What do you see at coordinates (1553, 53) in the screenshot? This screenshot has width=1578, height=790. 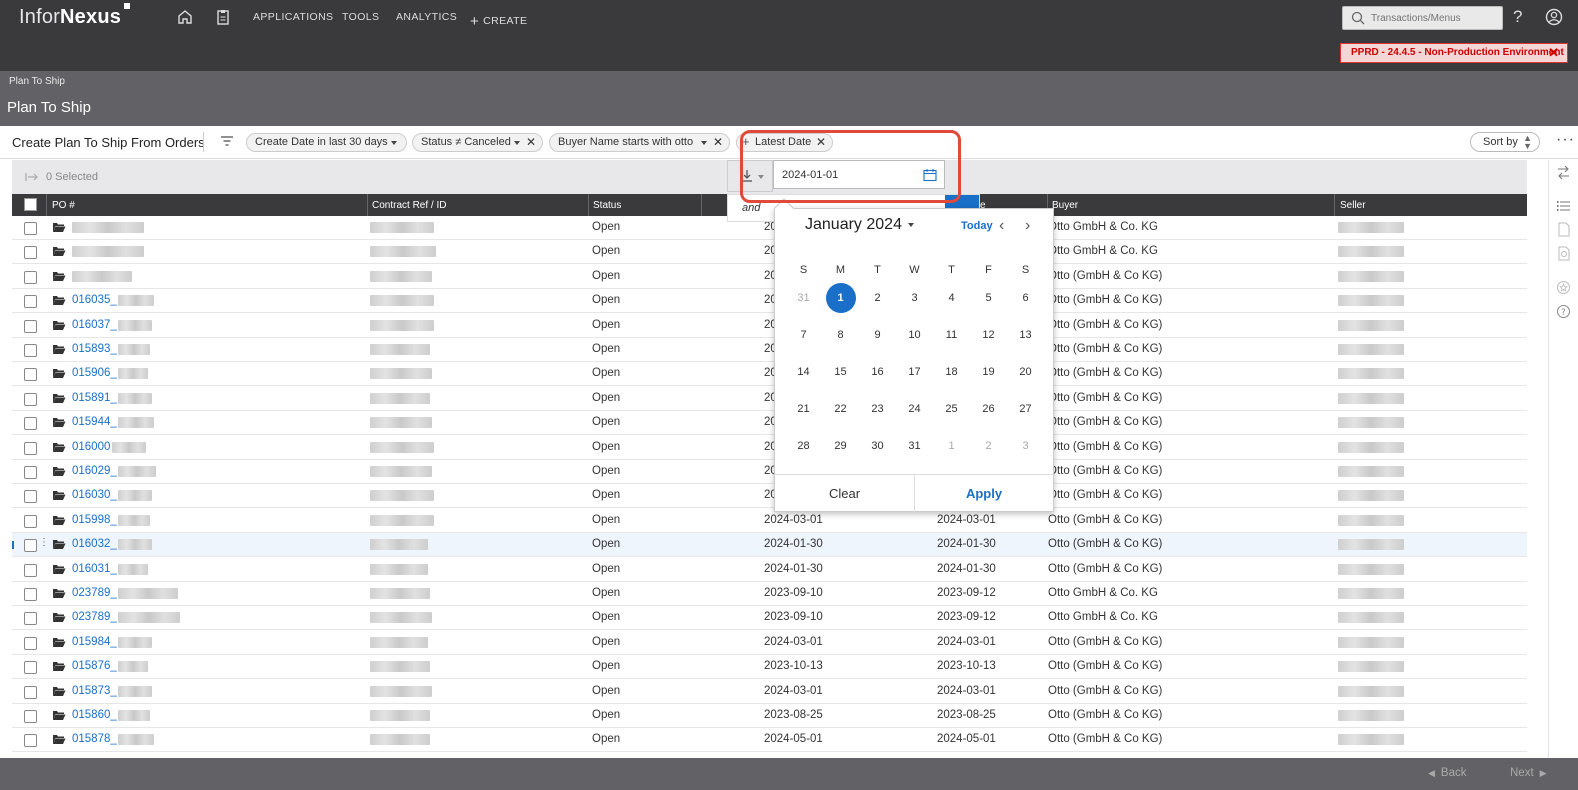 I see `close-icon: ✕` at bounding box center [1553, 53].